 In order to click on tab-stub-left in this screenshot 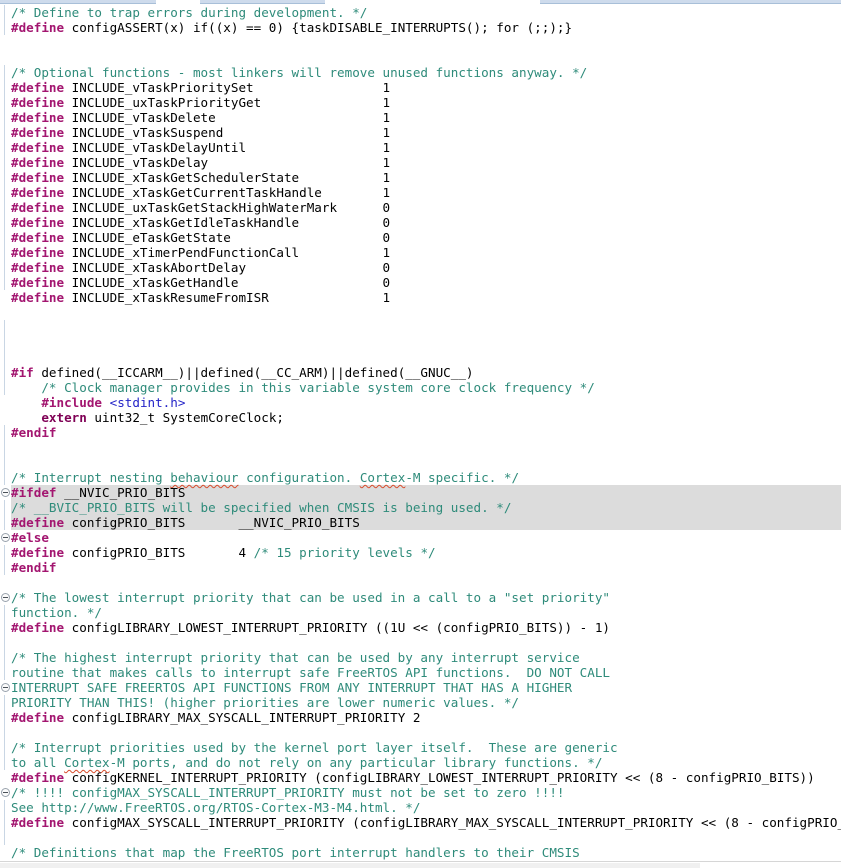, I will do `click(78, 2)`.